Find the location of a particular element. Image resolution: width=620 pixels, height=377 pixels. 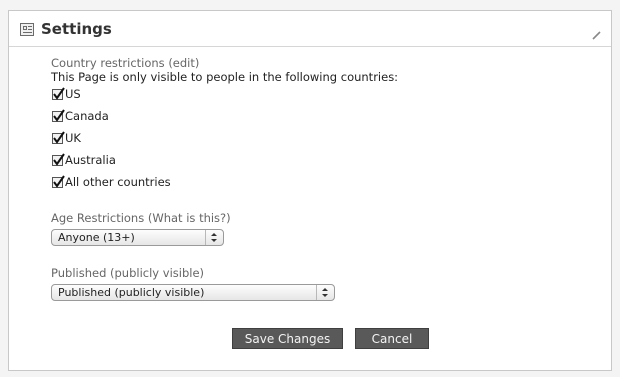

country-option-canada: Canada is located at coordinates (321, 116).